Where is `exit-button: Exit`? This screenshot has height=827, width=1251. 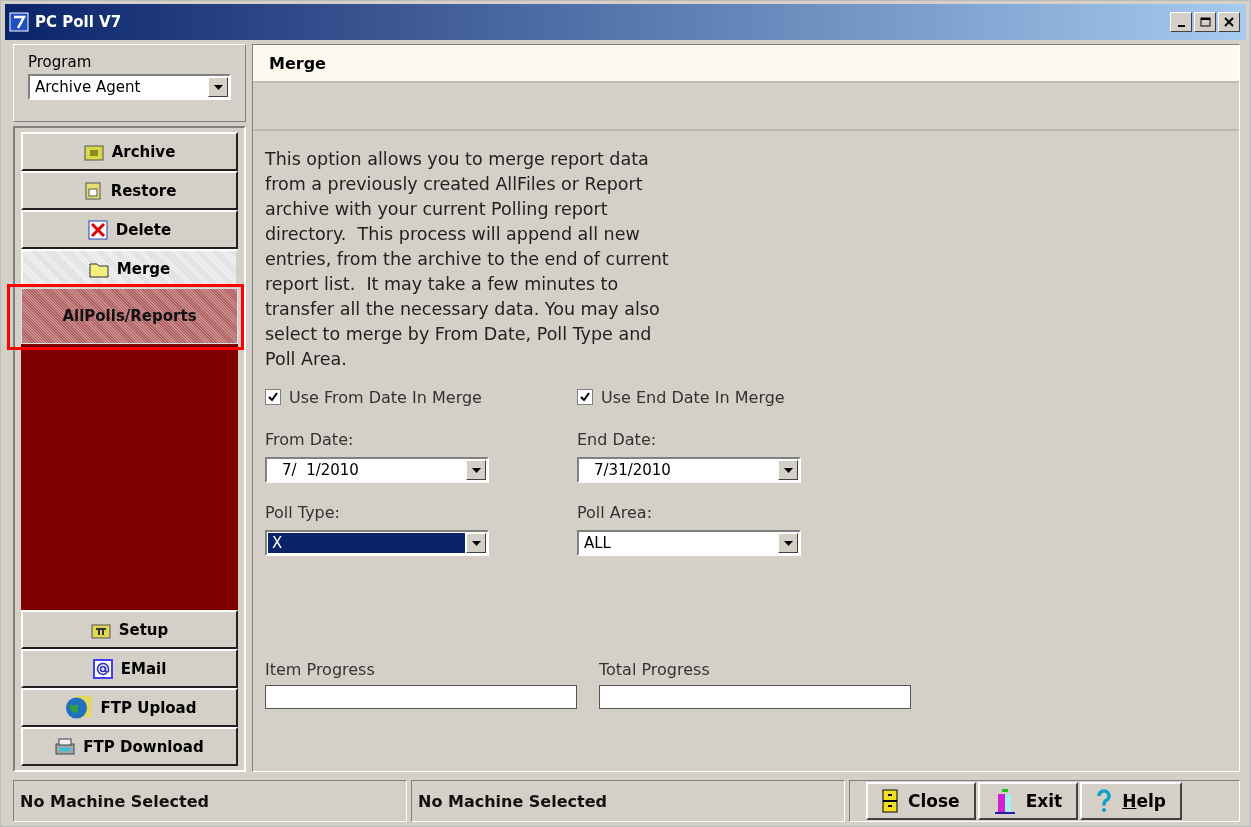
exit-button: Exit is located at coordinates (1028, 801).